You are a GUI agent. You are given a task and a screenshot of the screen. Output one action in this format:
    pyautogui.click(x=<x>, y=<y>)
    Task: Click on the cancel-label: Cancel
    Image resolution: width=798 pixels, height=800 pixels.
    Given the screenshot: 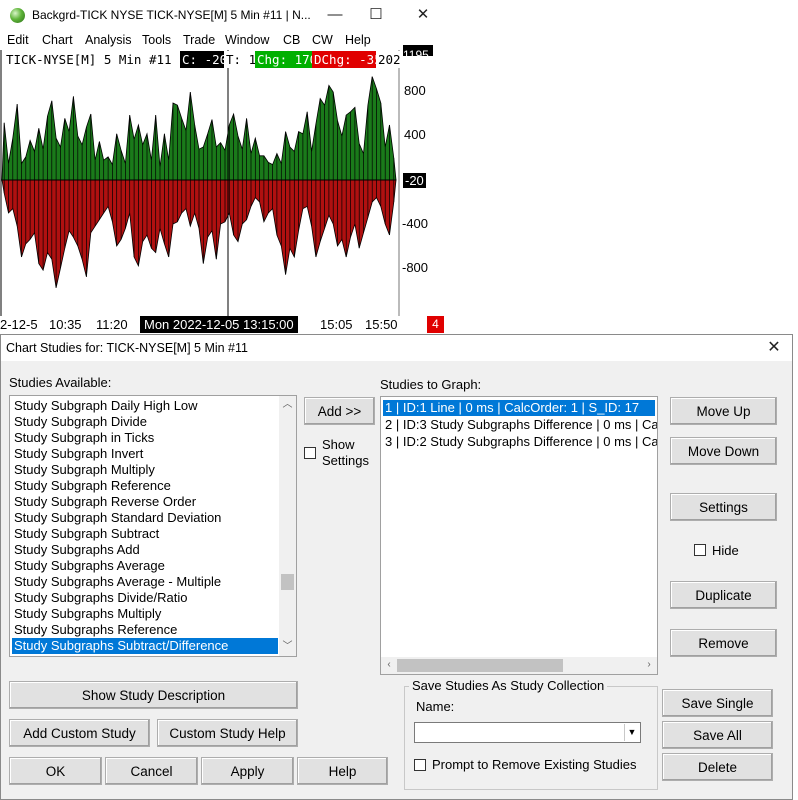 What is the action you would take?
    pyautogui.click(x=151, y=771)
    